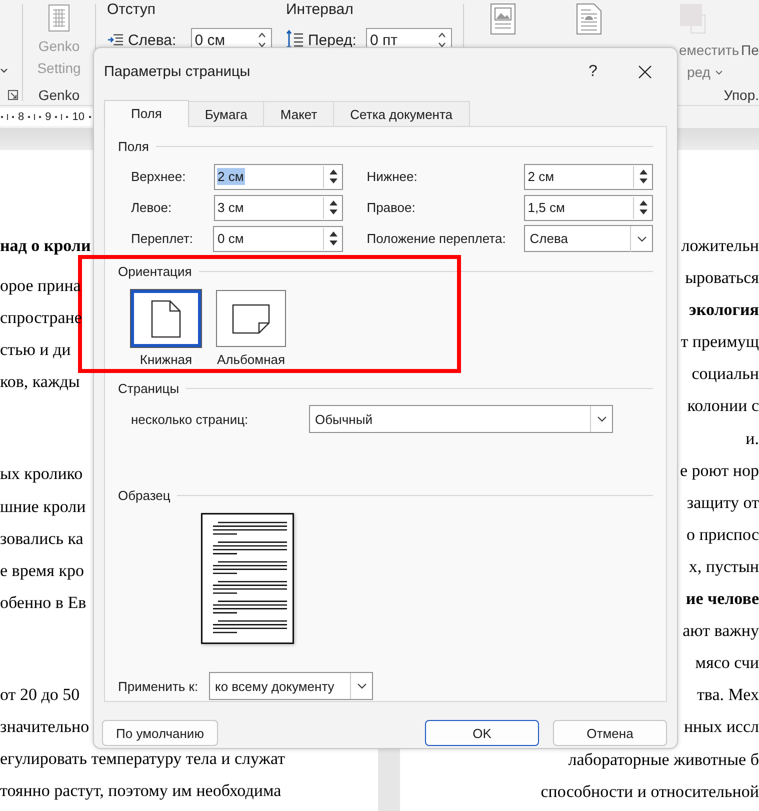 This screenshot has height=811, width=759. What do you see at coordinates (278, 239) in the screenshot?
I see `spin-field: 0 см` at bounding box center [278, 239].